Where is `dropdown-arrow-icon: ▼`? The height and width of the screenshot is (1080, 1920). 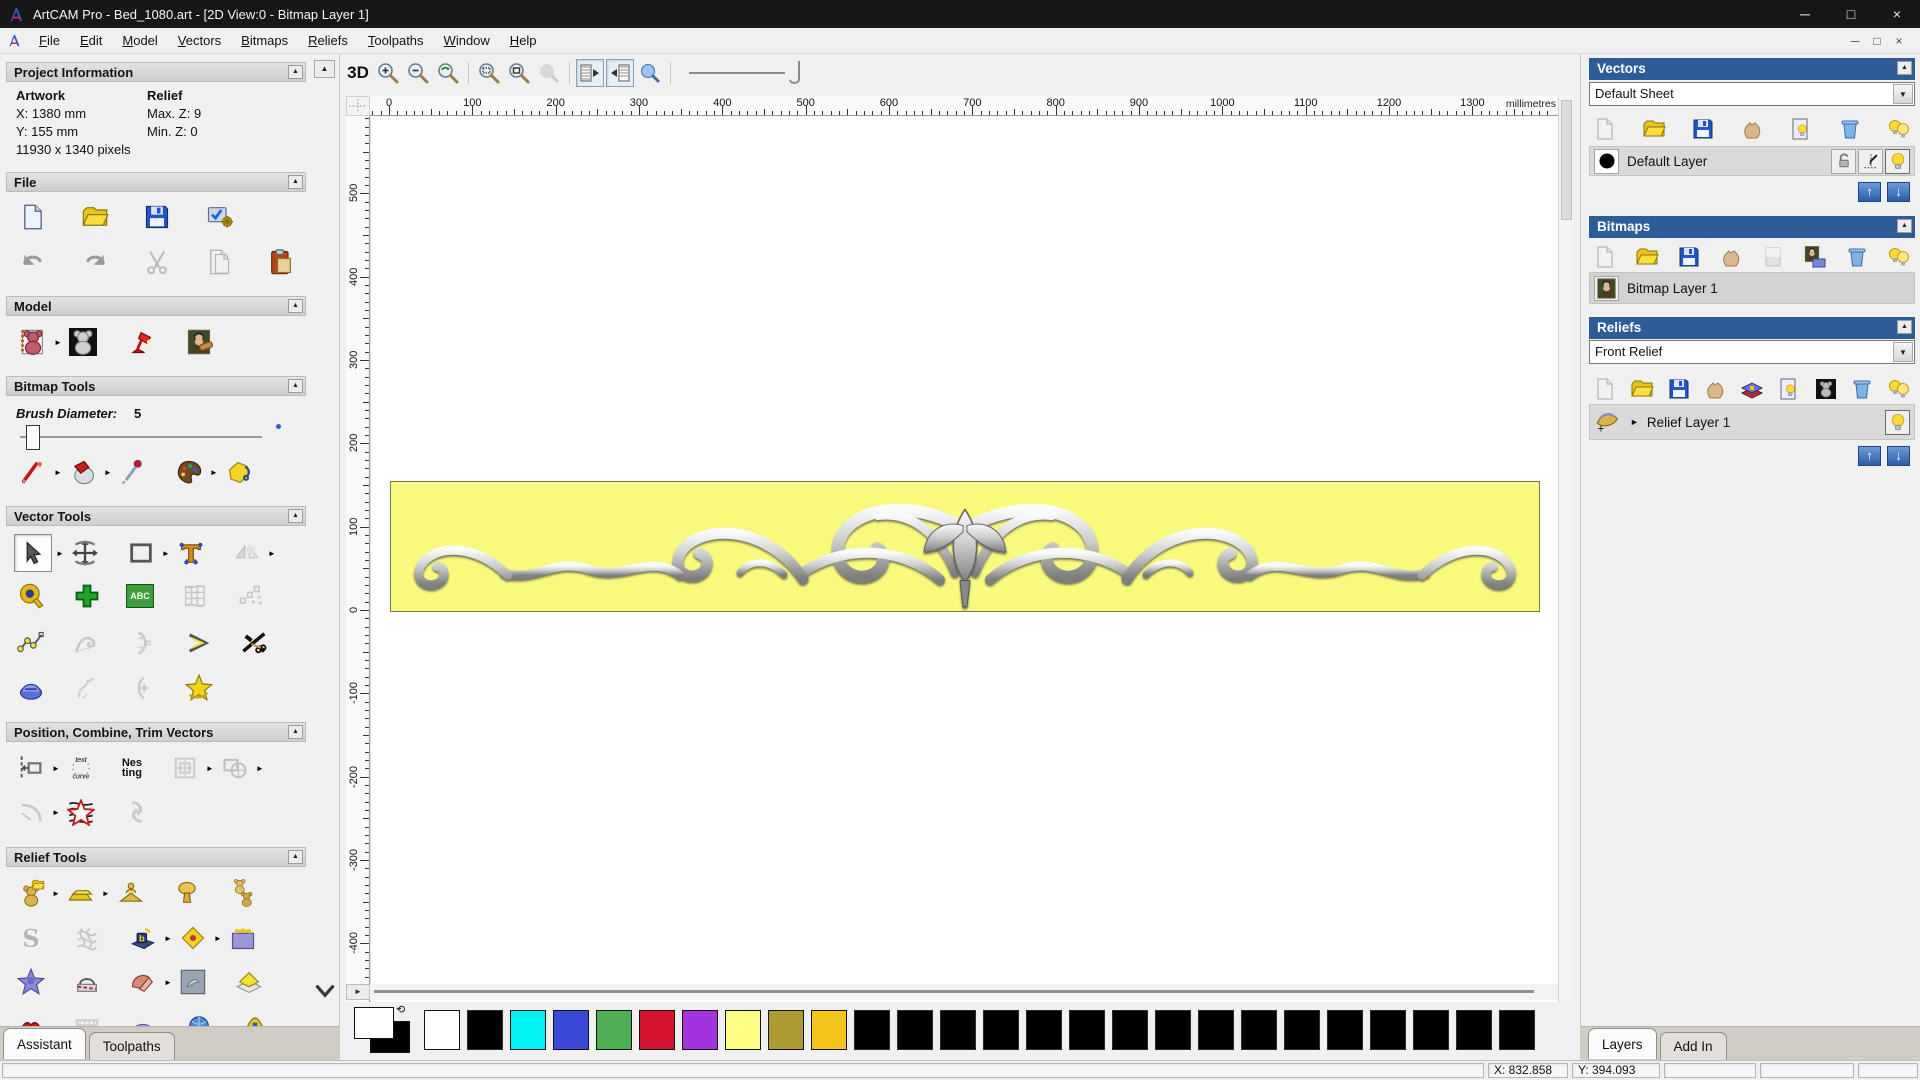 dropdown-arrow-icon: ▼ is located at coordinates (1903, 94).